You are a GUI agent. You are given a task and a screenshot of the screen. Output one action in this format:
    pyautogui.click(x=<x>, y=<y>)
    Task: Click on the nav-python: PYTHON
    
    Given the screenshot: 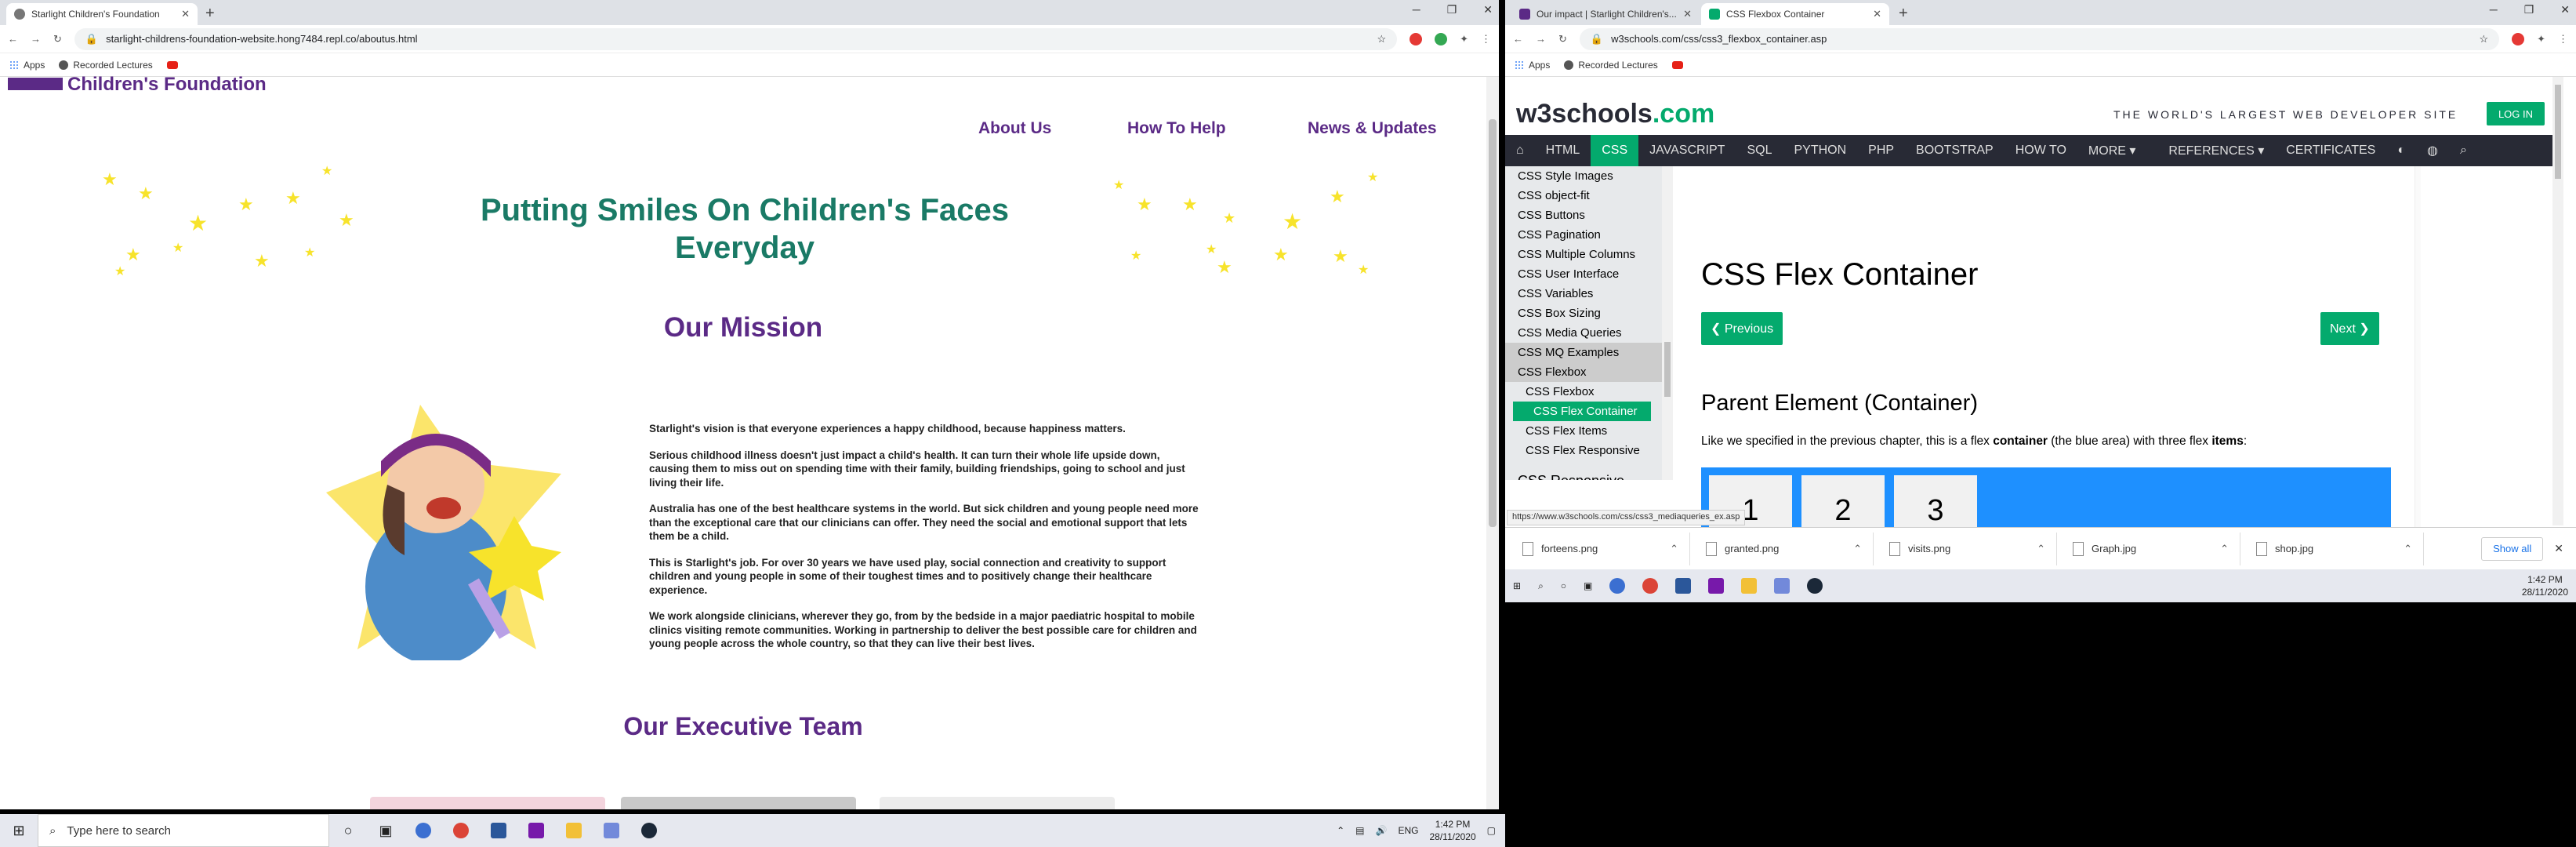 What is the action you would take?
    pyautogui.click(x=1820, y=150)
    